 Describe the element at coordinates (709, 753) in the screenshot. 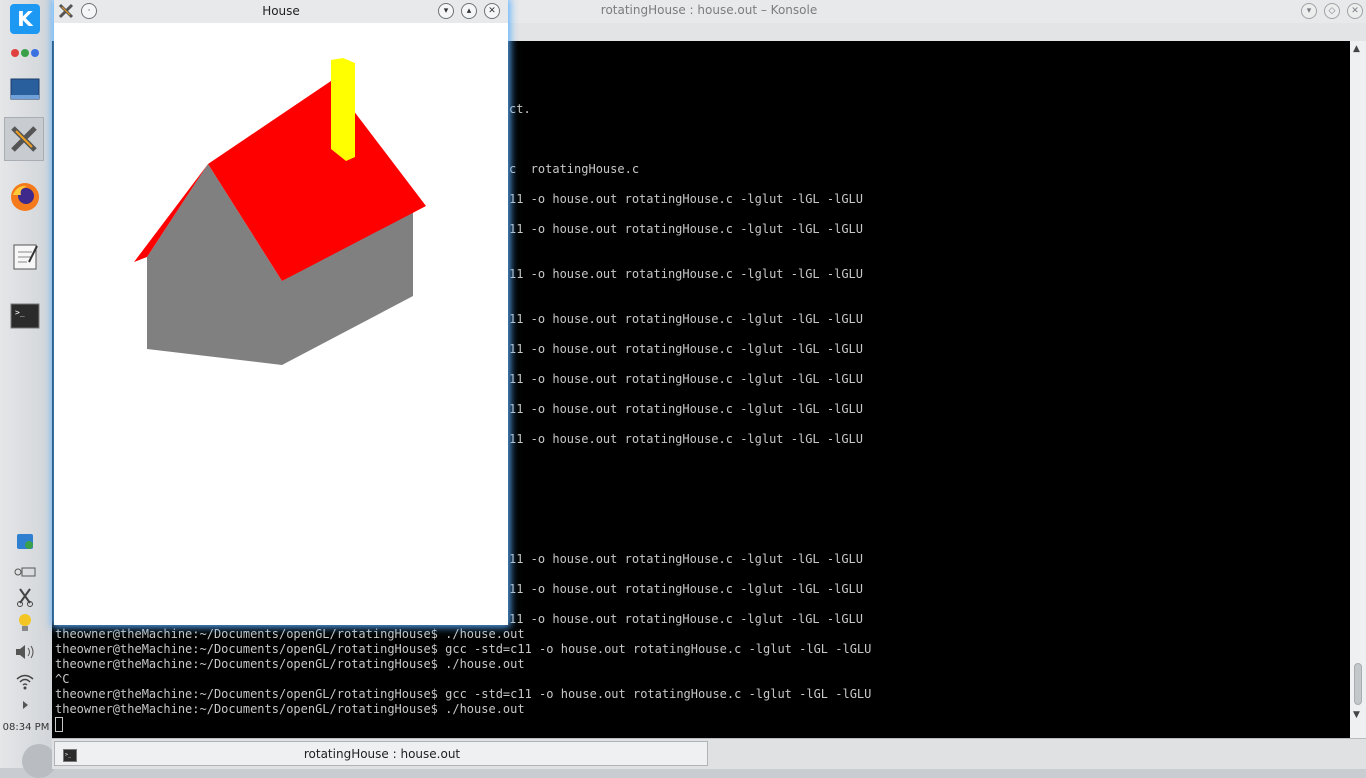

I see `taskbar: >_ rotatingHouse : house.out` at that location.